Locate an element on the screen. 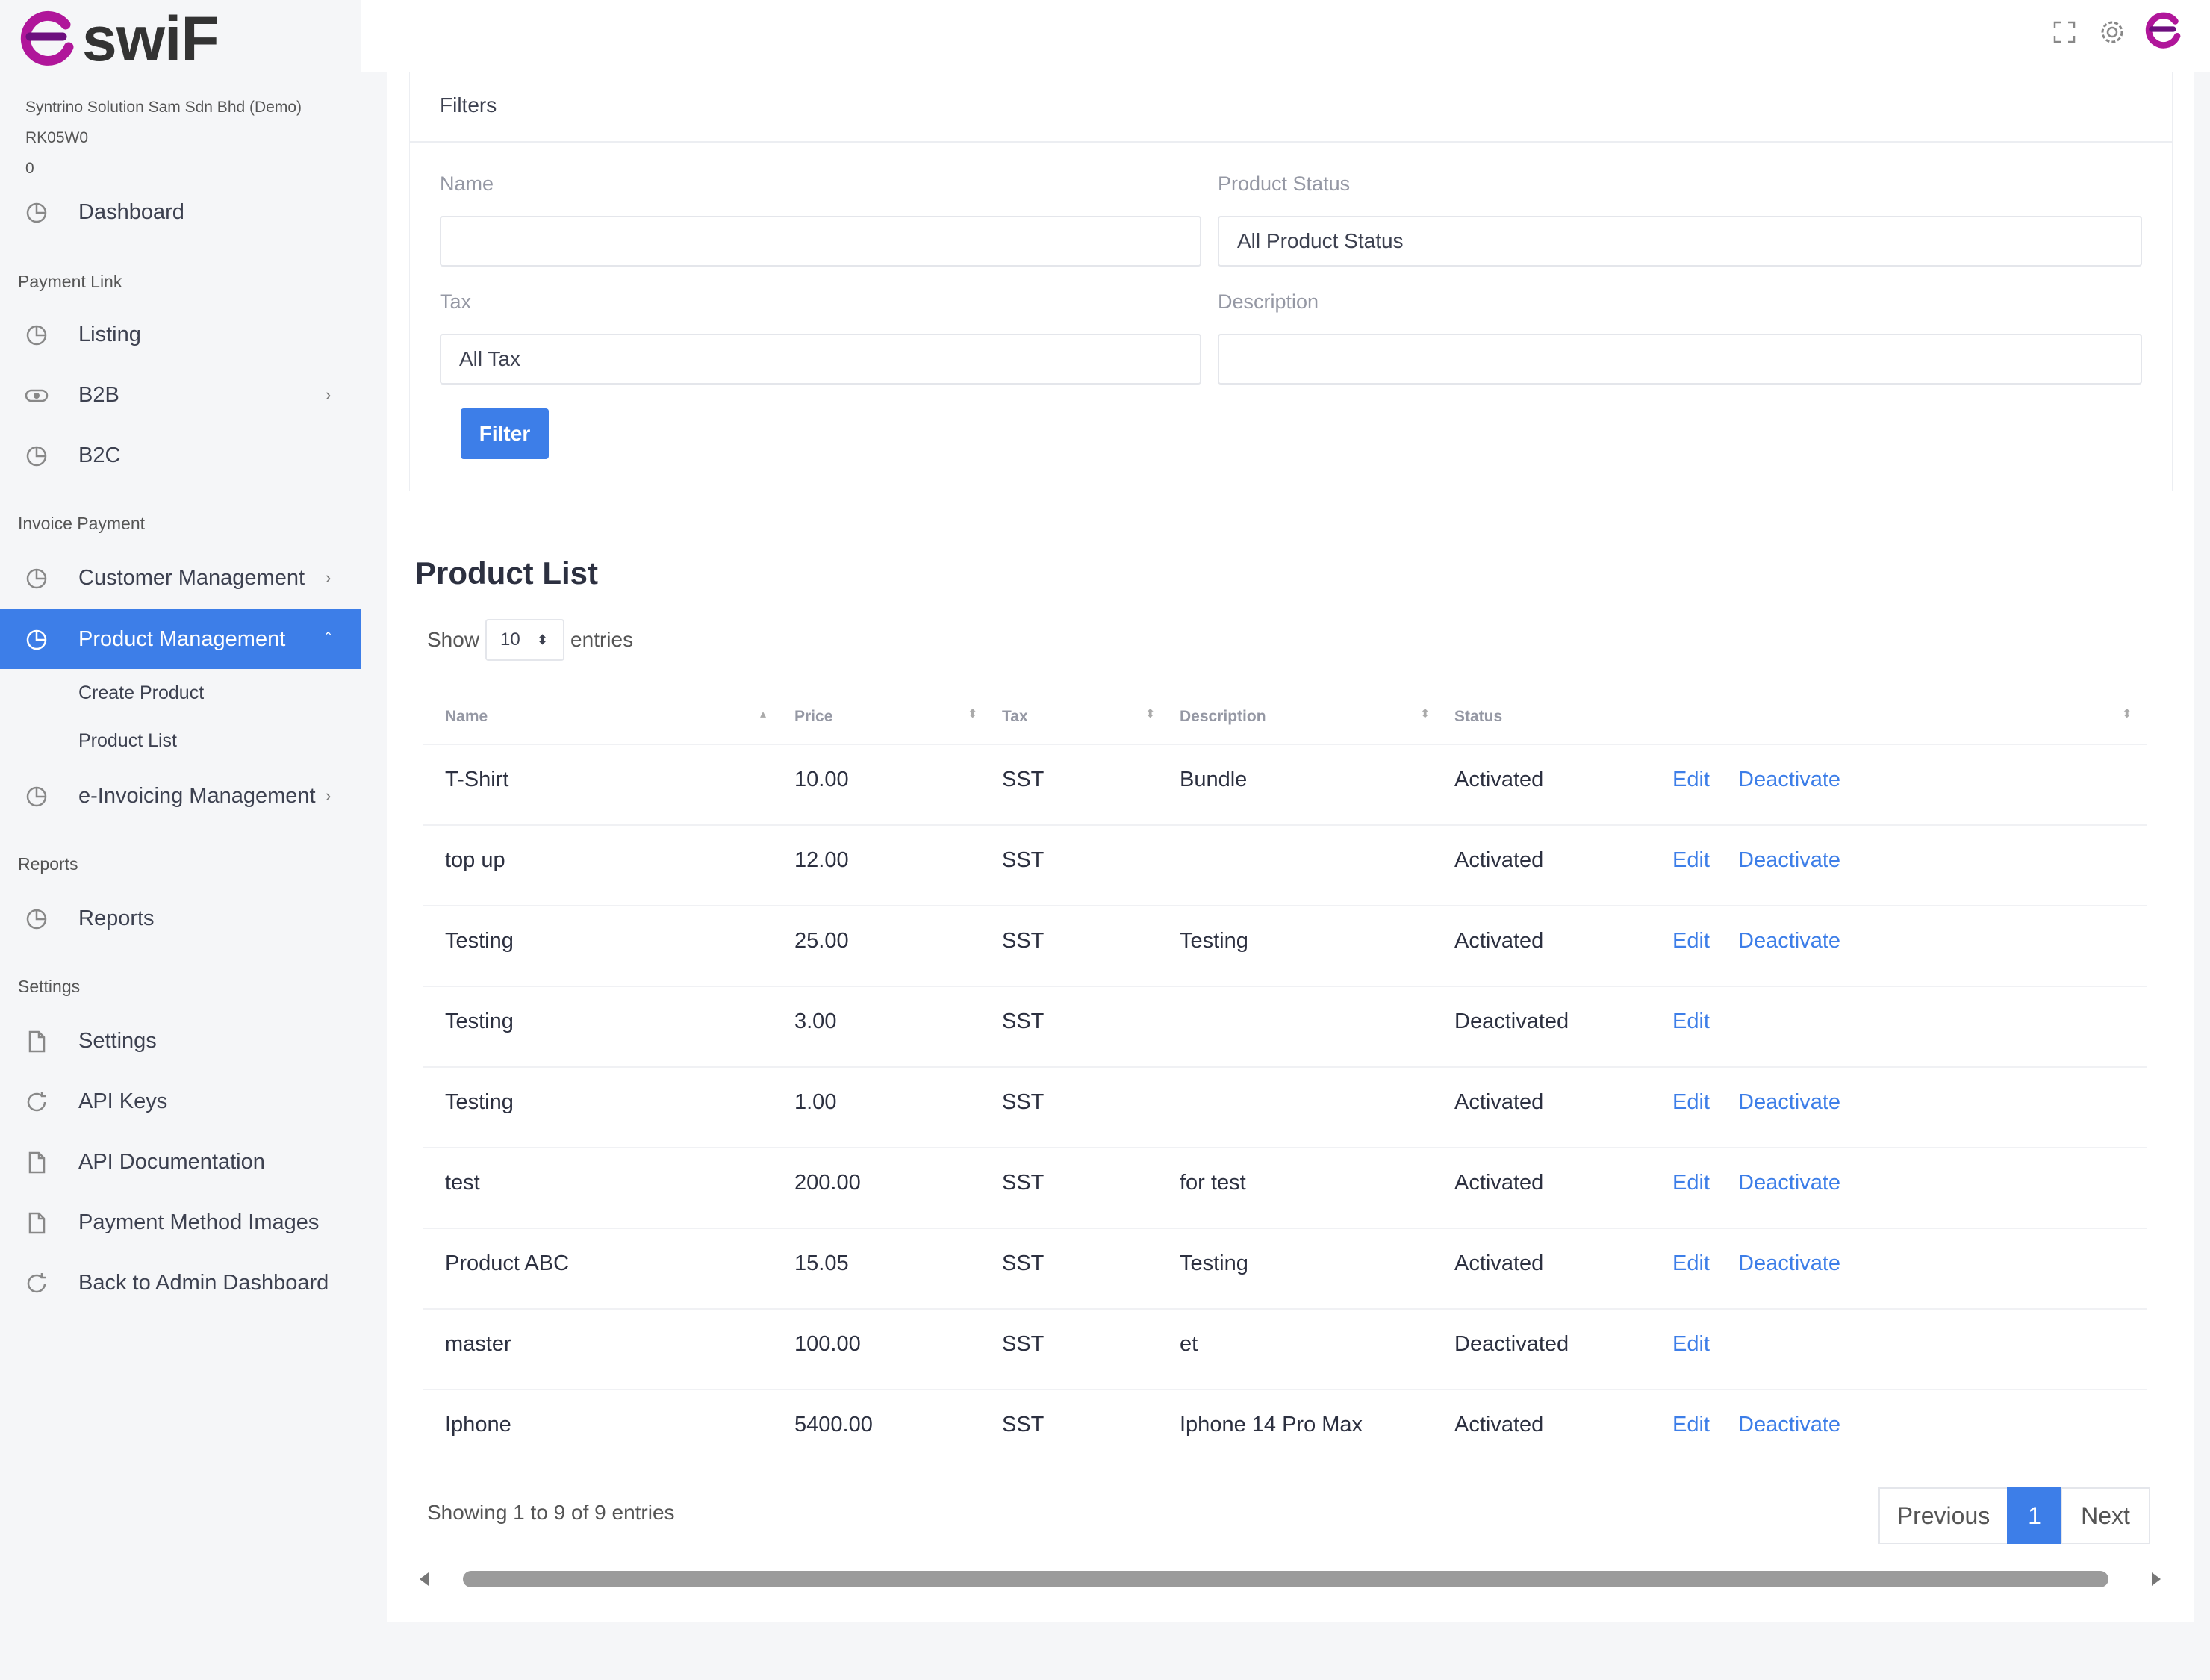 This screenshot has width=2210, height=1680. cell-price: 5400.00 is located at coordinates (833, 1425).